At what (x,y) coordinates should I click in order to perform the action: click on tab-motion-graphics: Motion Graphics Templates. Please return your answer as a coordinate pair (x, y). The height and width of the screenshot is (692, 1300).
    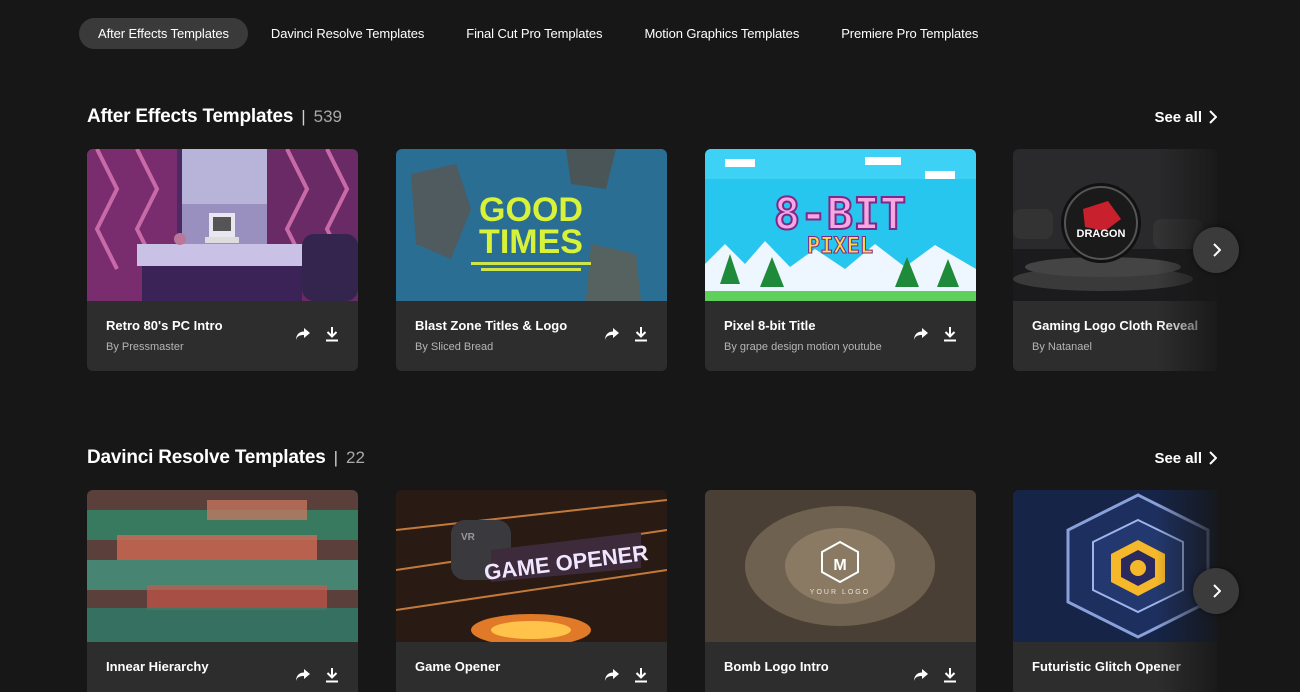
    Looking at the image, I should click on (721, 33).